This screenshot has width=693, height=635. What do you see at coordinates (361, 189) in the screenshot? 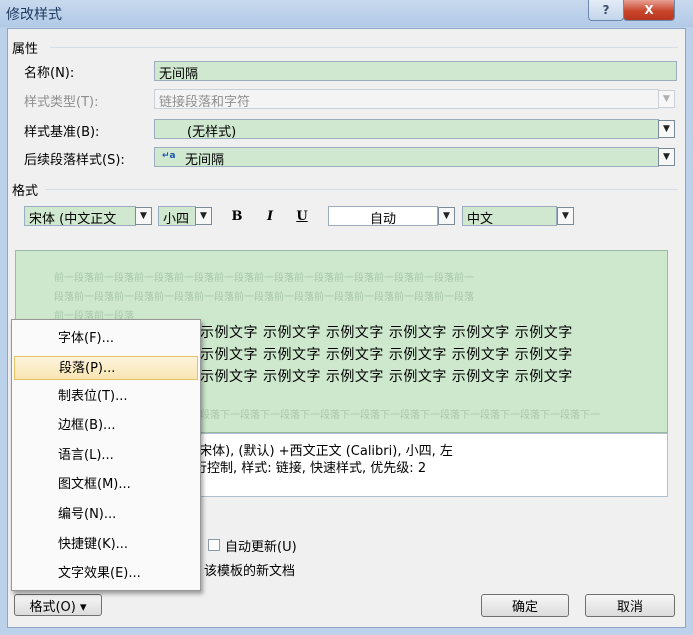
I see `format-divider` at bounding box center [361, 189].